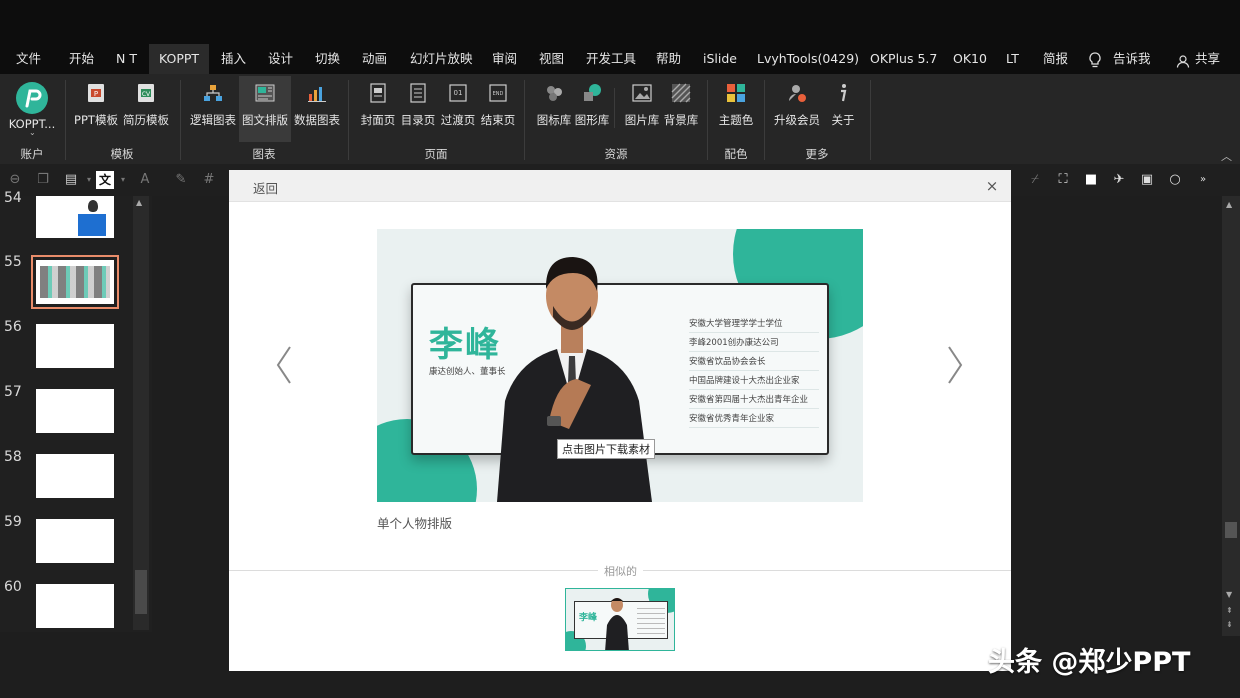 The height and width of the screenshot is (698, 1240). What do you see at coordinates (551, 59) in the screenshot?
I see `menu-view: 视图` at bounding box center [551, 59].